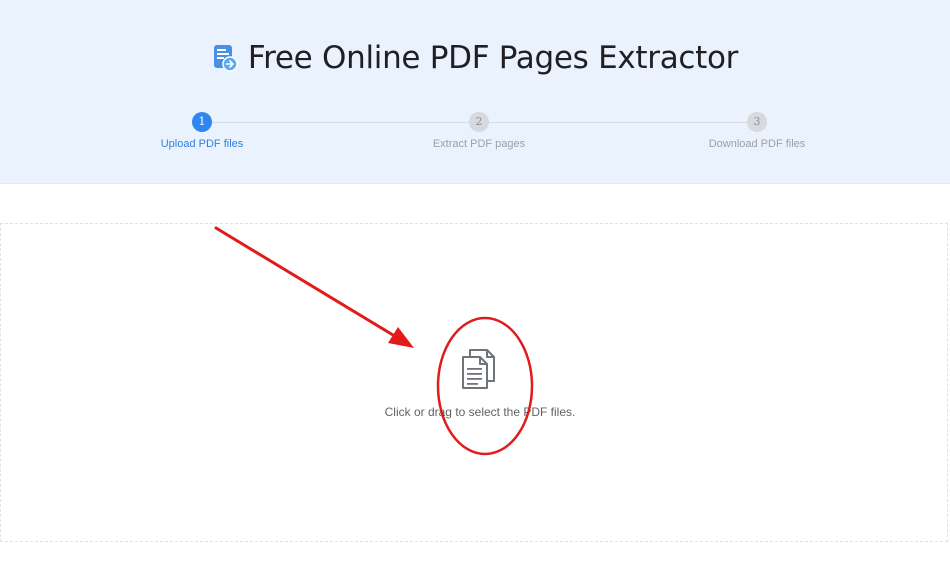 The width and height of the screenshot is (950, 580). I want to click on page-title: Free Online PDF Pages Extractor, so click(493, 58).